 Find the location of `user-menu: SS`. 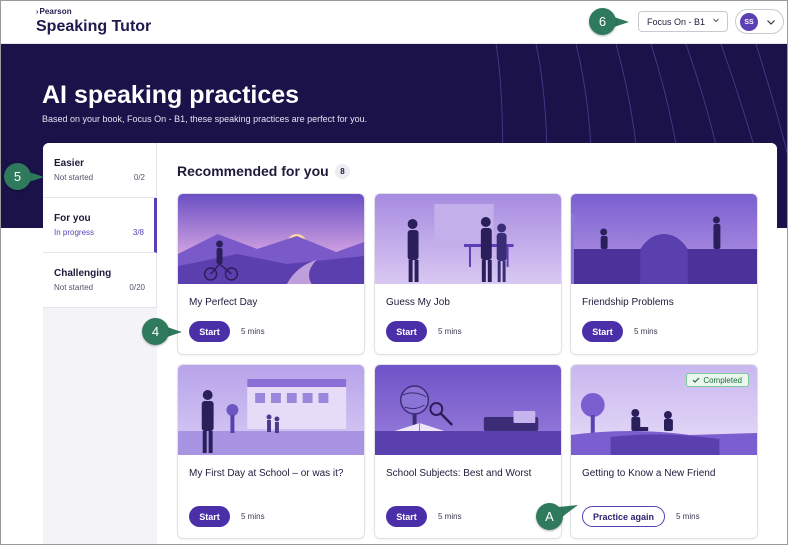

user-menu: SS is located at coordinates (759, 21).